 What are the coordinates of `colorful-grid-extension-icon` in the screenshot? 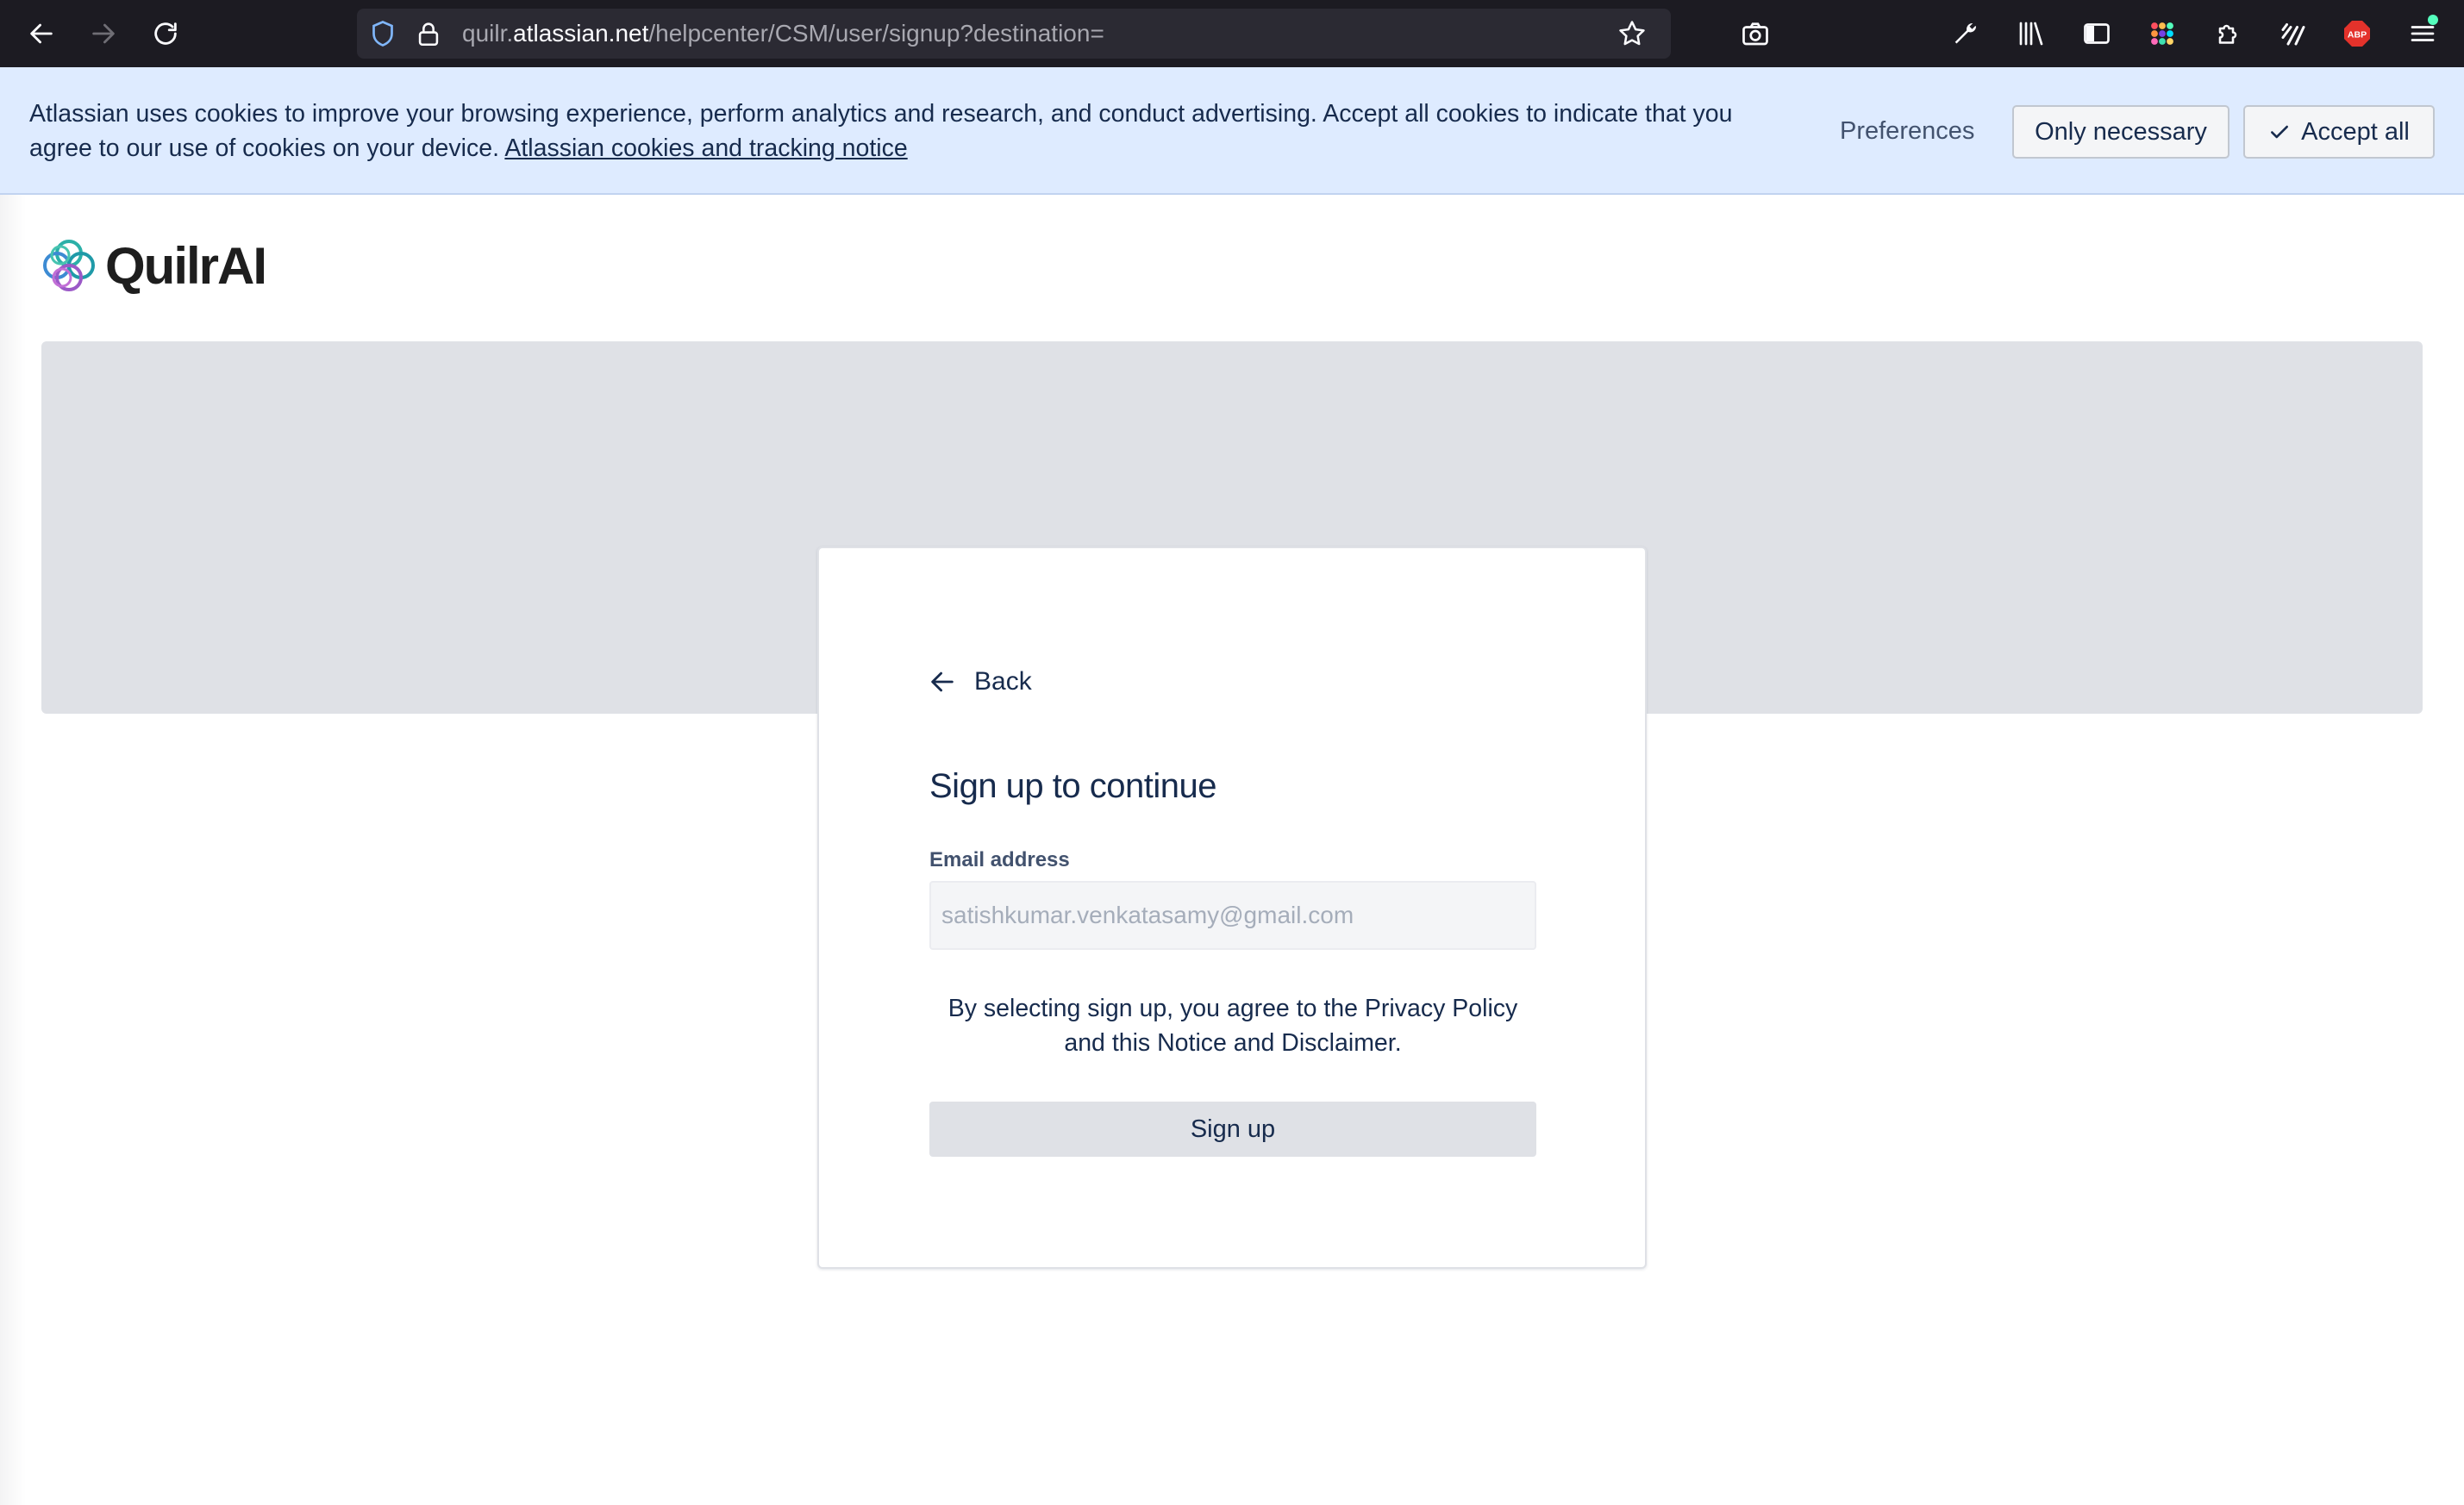 It's located at (2162, 34).